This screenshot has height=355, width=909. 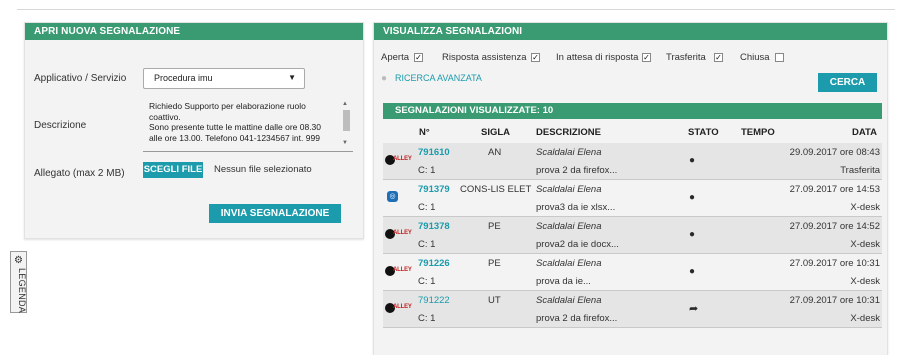 What do you see at coordinates (779, 57) in the screenshot?
I see `filter-checkbox` at bounding box center [779, 57].